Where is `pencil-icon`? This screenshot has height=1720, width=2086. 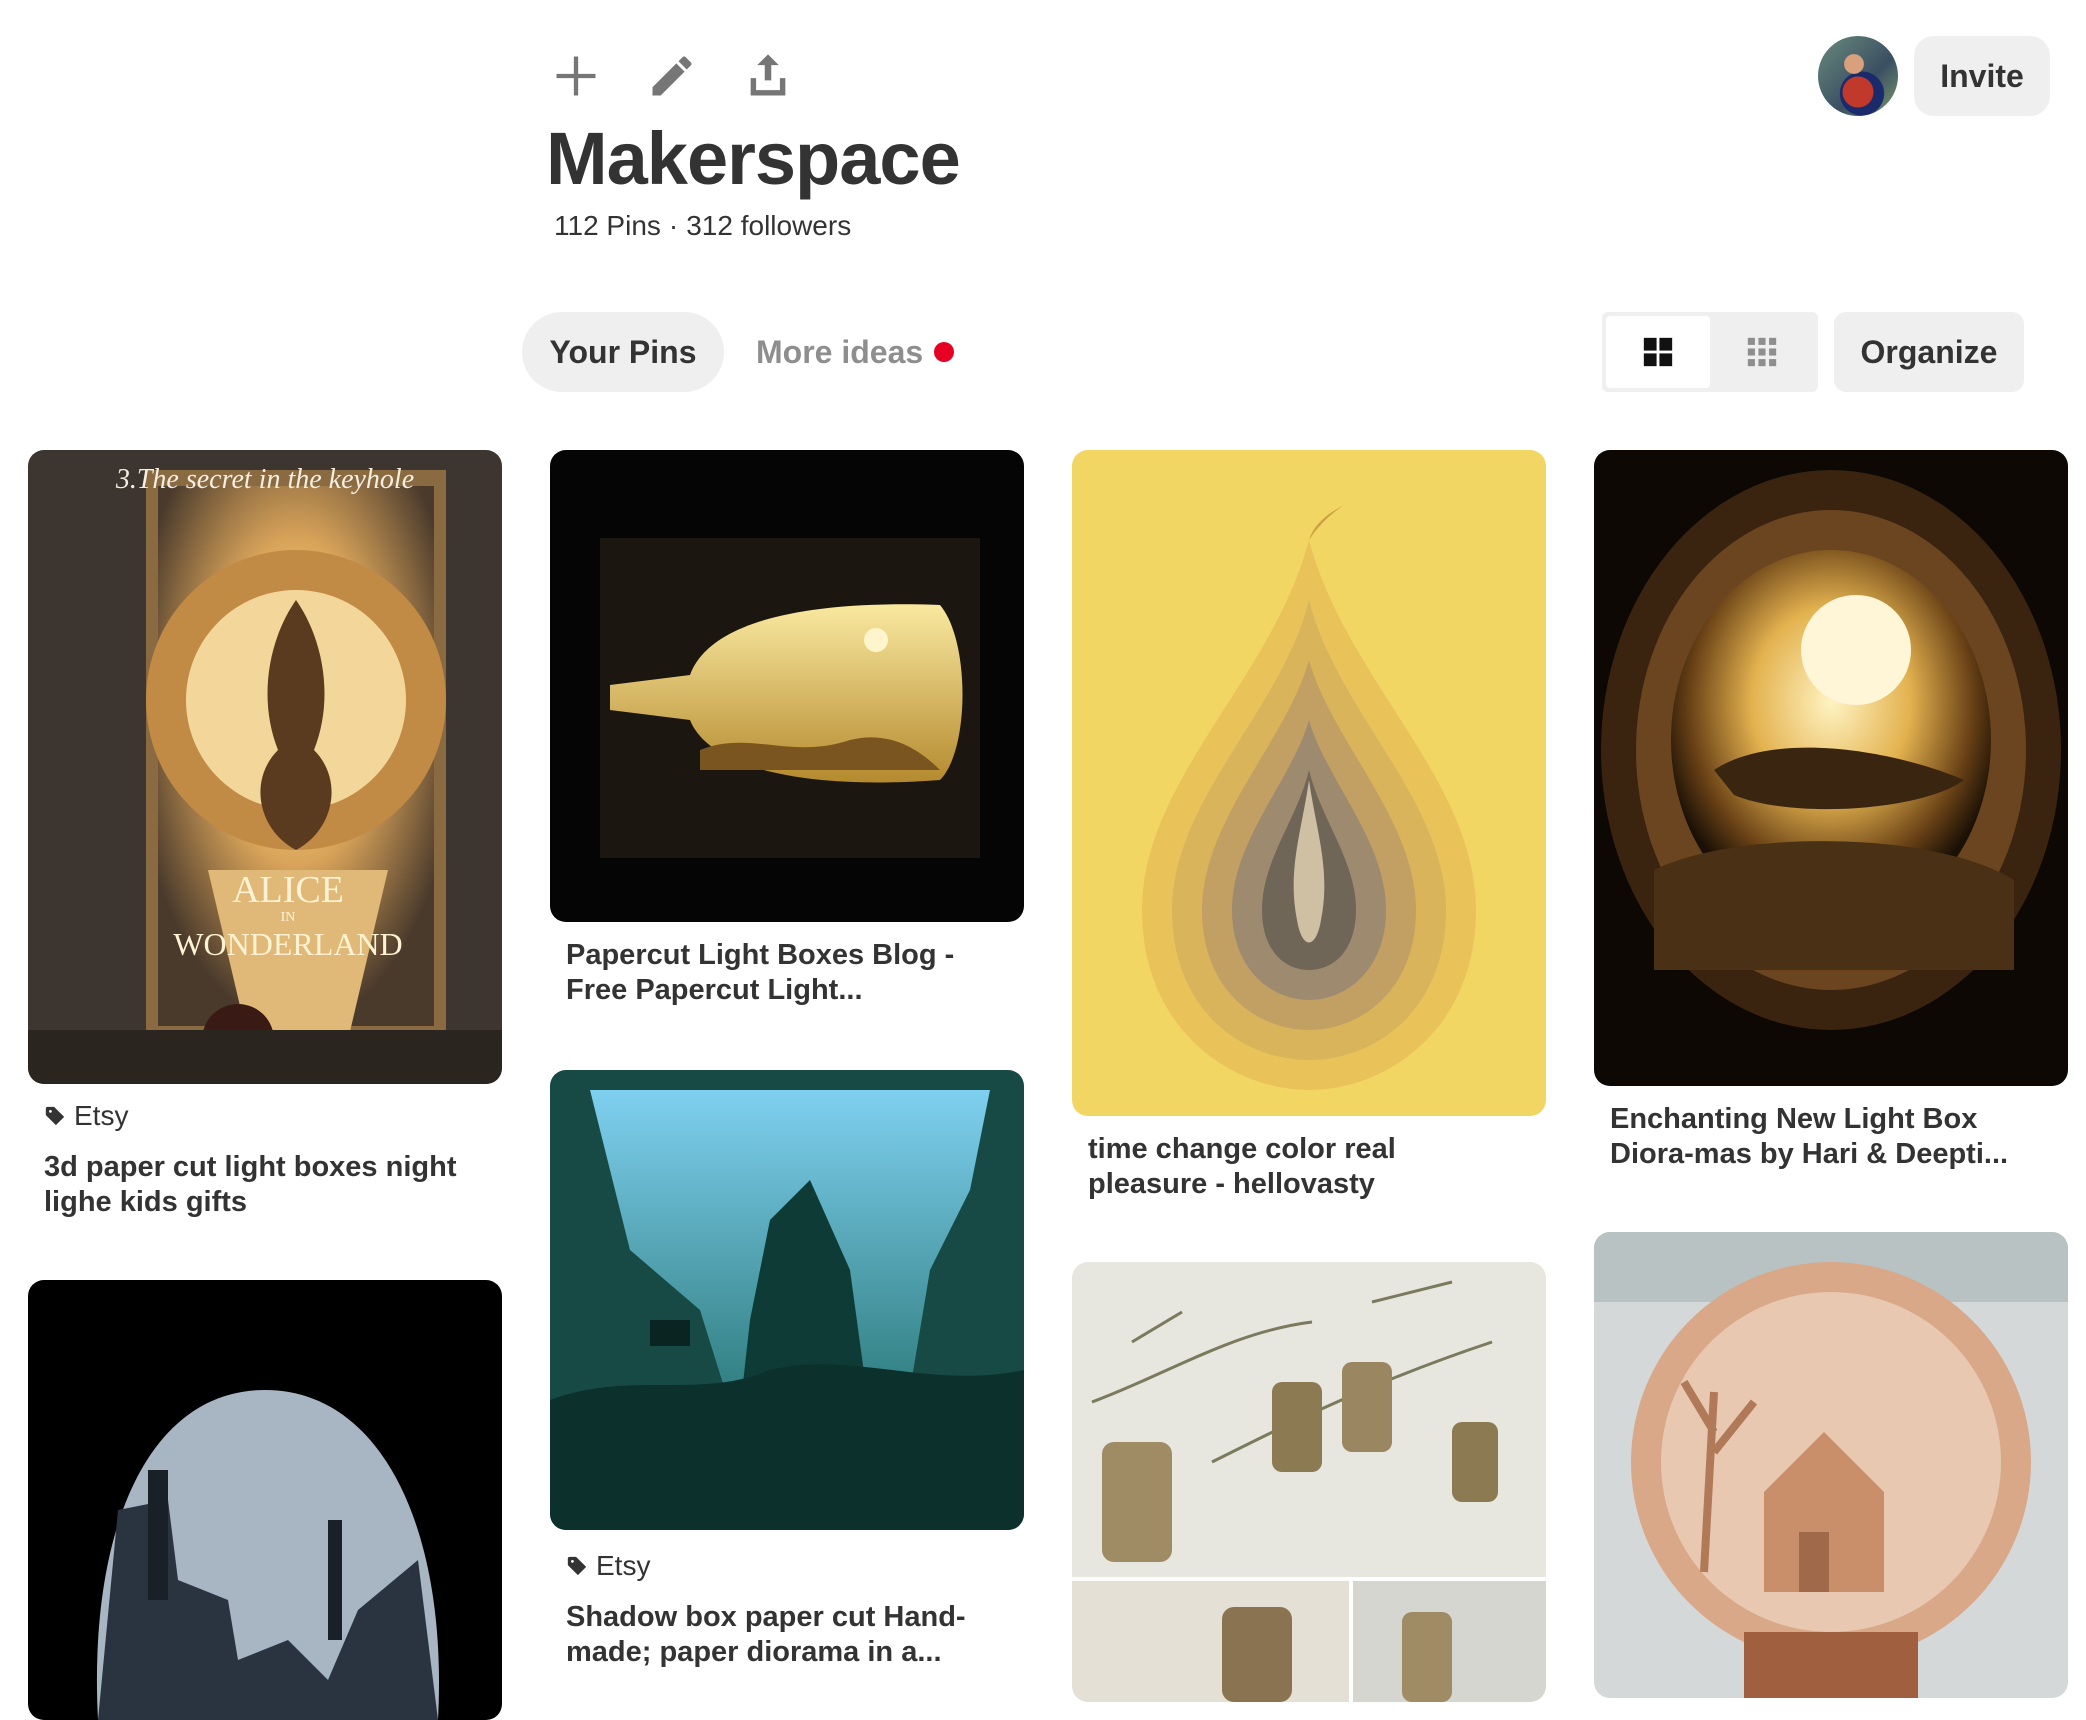
pencil-icon is located at coordinates (672, 76).